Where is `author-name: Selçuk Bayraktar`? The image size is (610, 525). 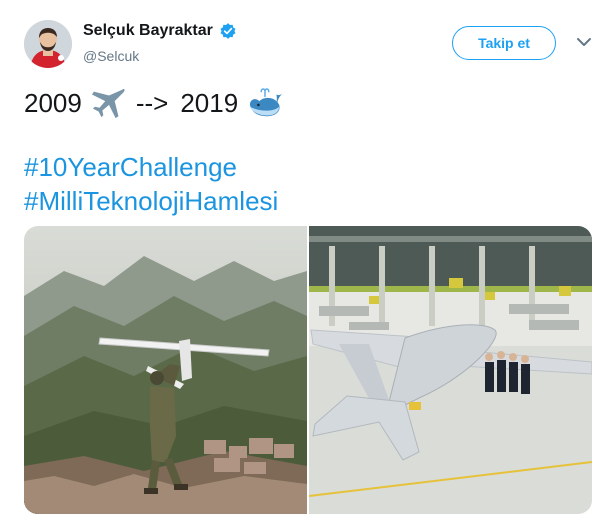 author-name: Selçuk Bayraktar is located at coordinates (160, 31).